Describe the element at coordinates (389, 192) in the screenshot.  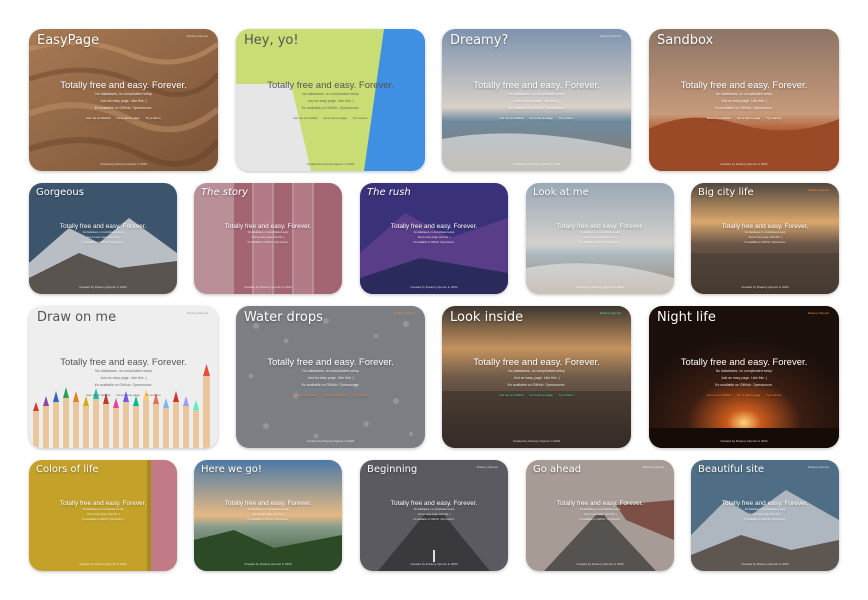
I see `card-title: The rush` at that location.